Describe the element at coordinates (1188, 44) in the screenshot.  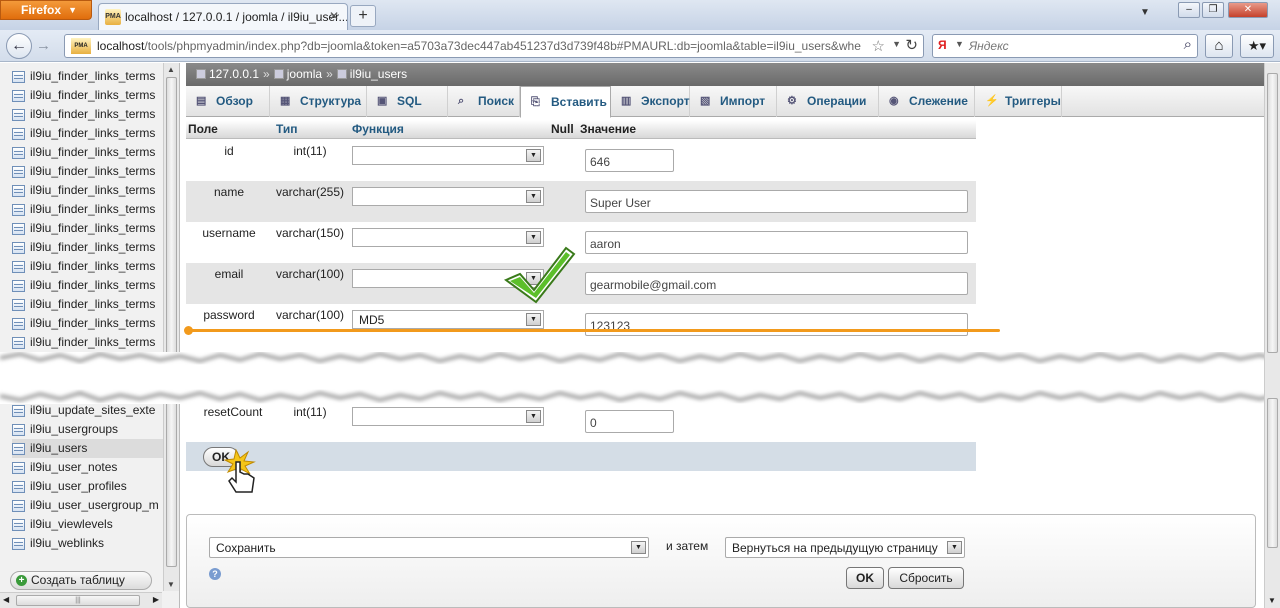
I see `search-icon: ⌕` at that location.